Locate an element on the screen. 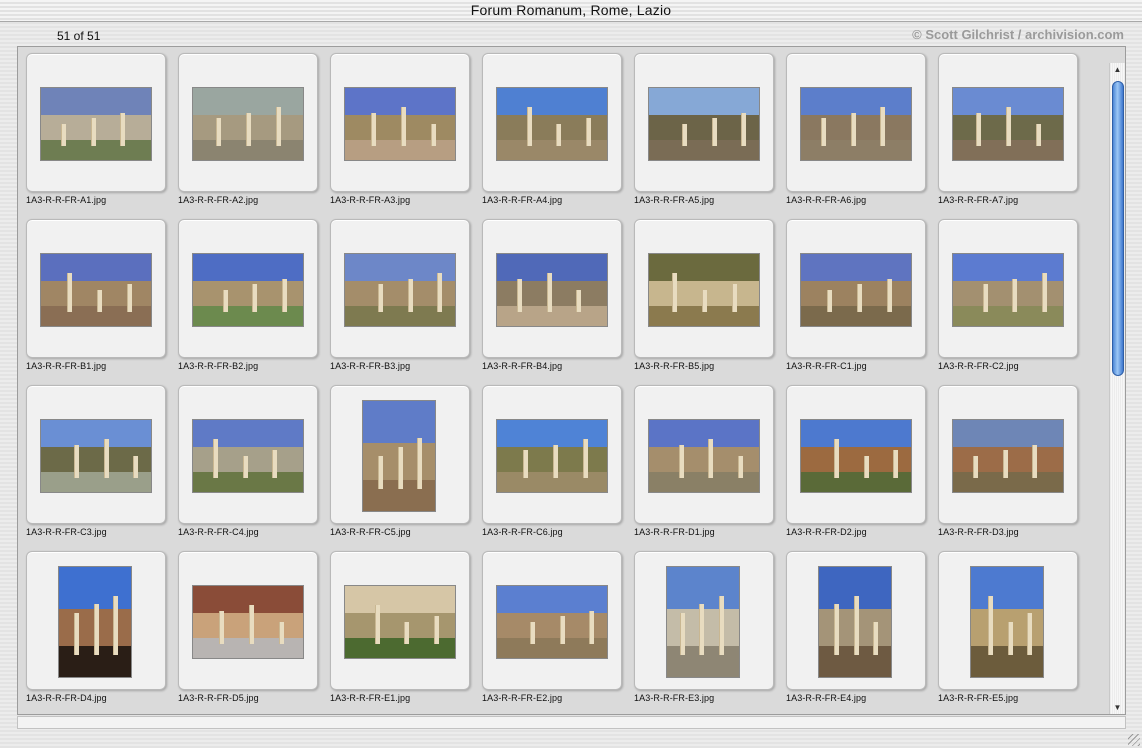 This screenshot has width=1142, height=748. thumbnail-item: 1A3-R-R-FR-B4.jpg is located at coordinates (551, 296).